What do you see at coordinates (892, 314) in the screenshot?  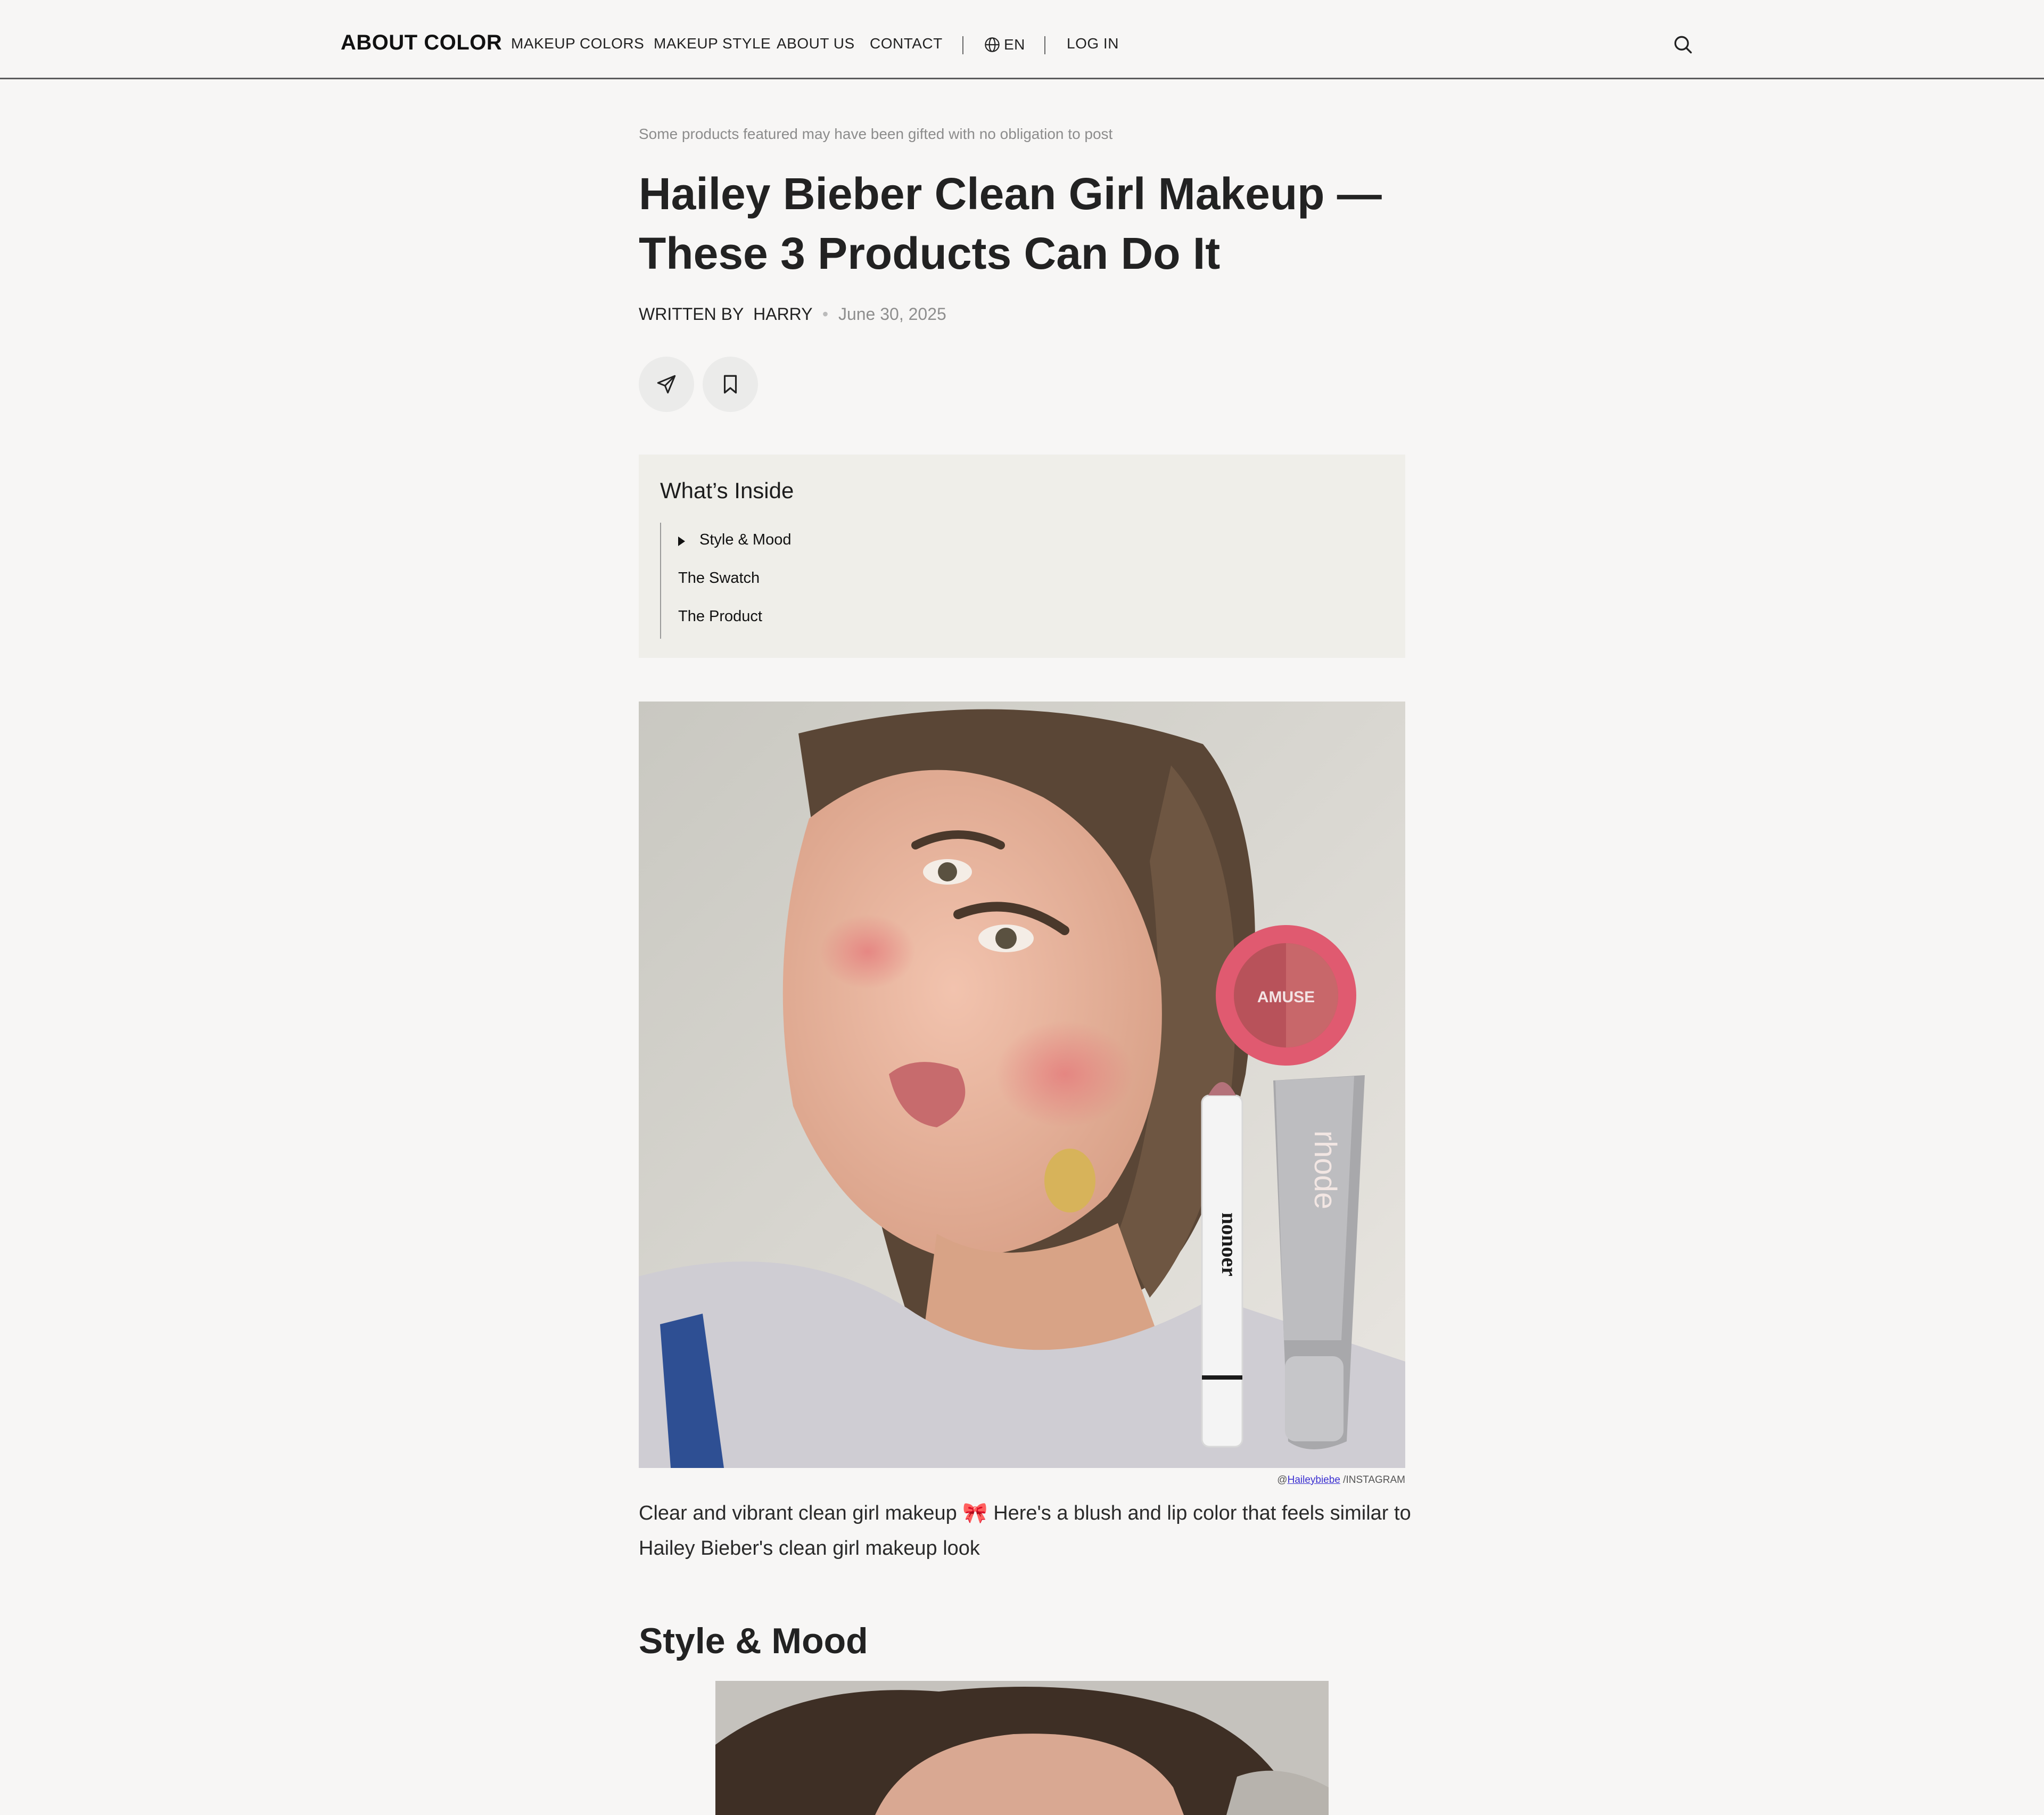 I see `publish-date: June 30, 2025` at bounding box center [892, 314].